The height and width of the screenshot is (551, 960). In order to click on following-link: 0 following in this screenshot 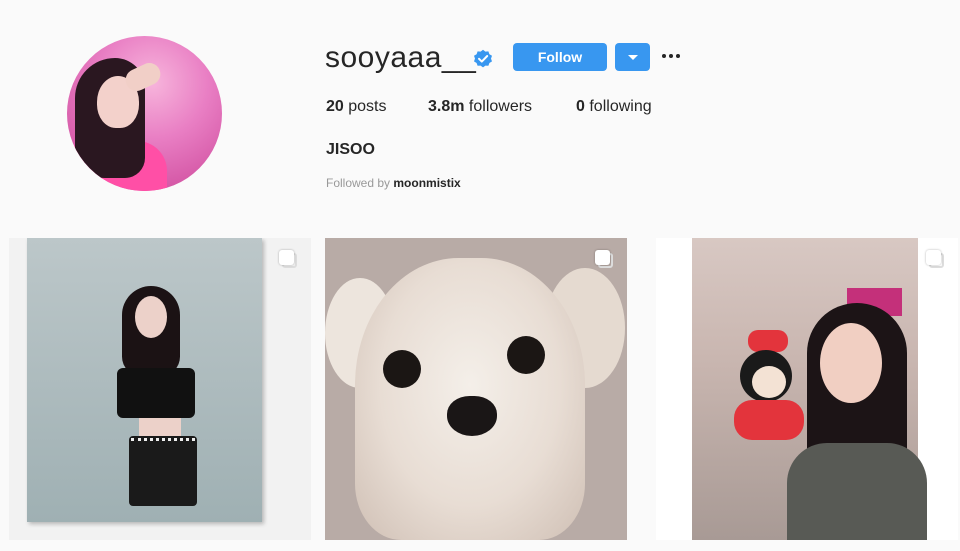, I will do `click(614, 107)`.